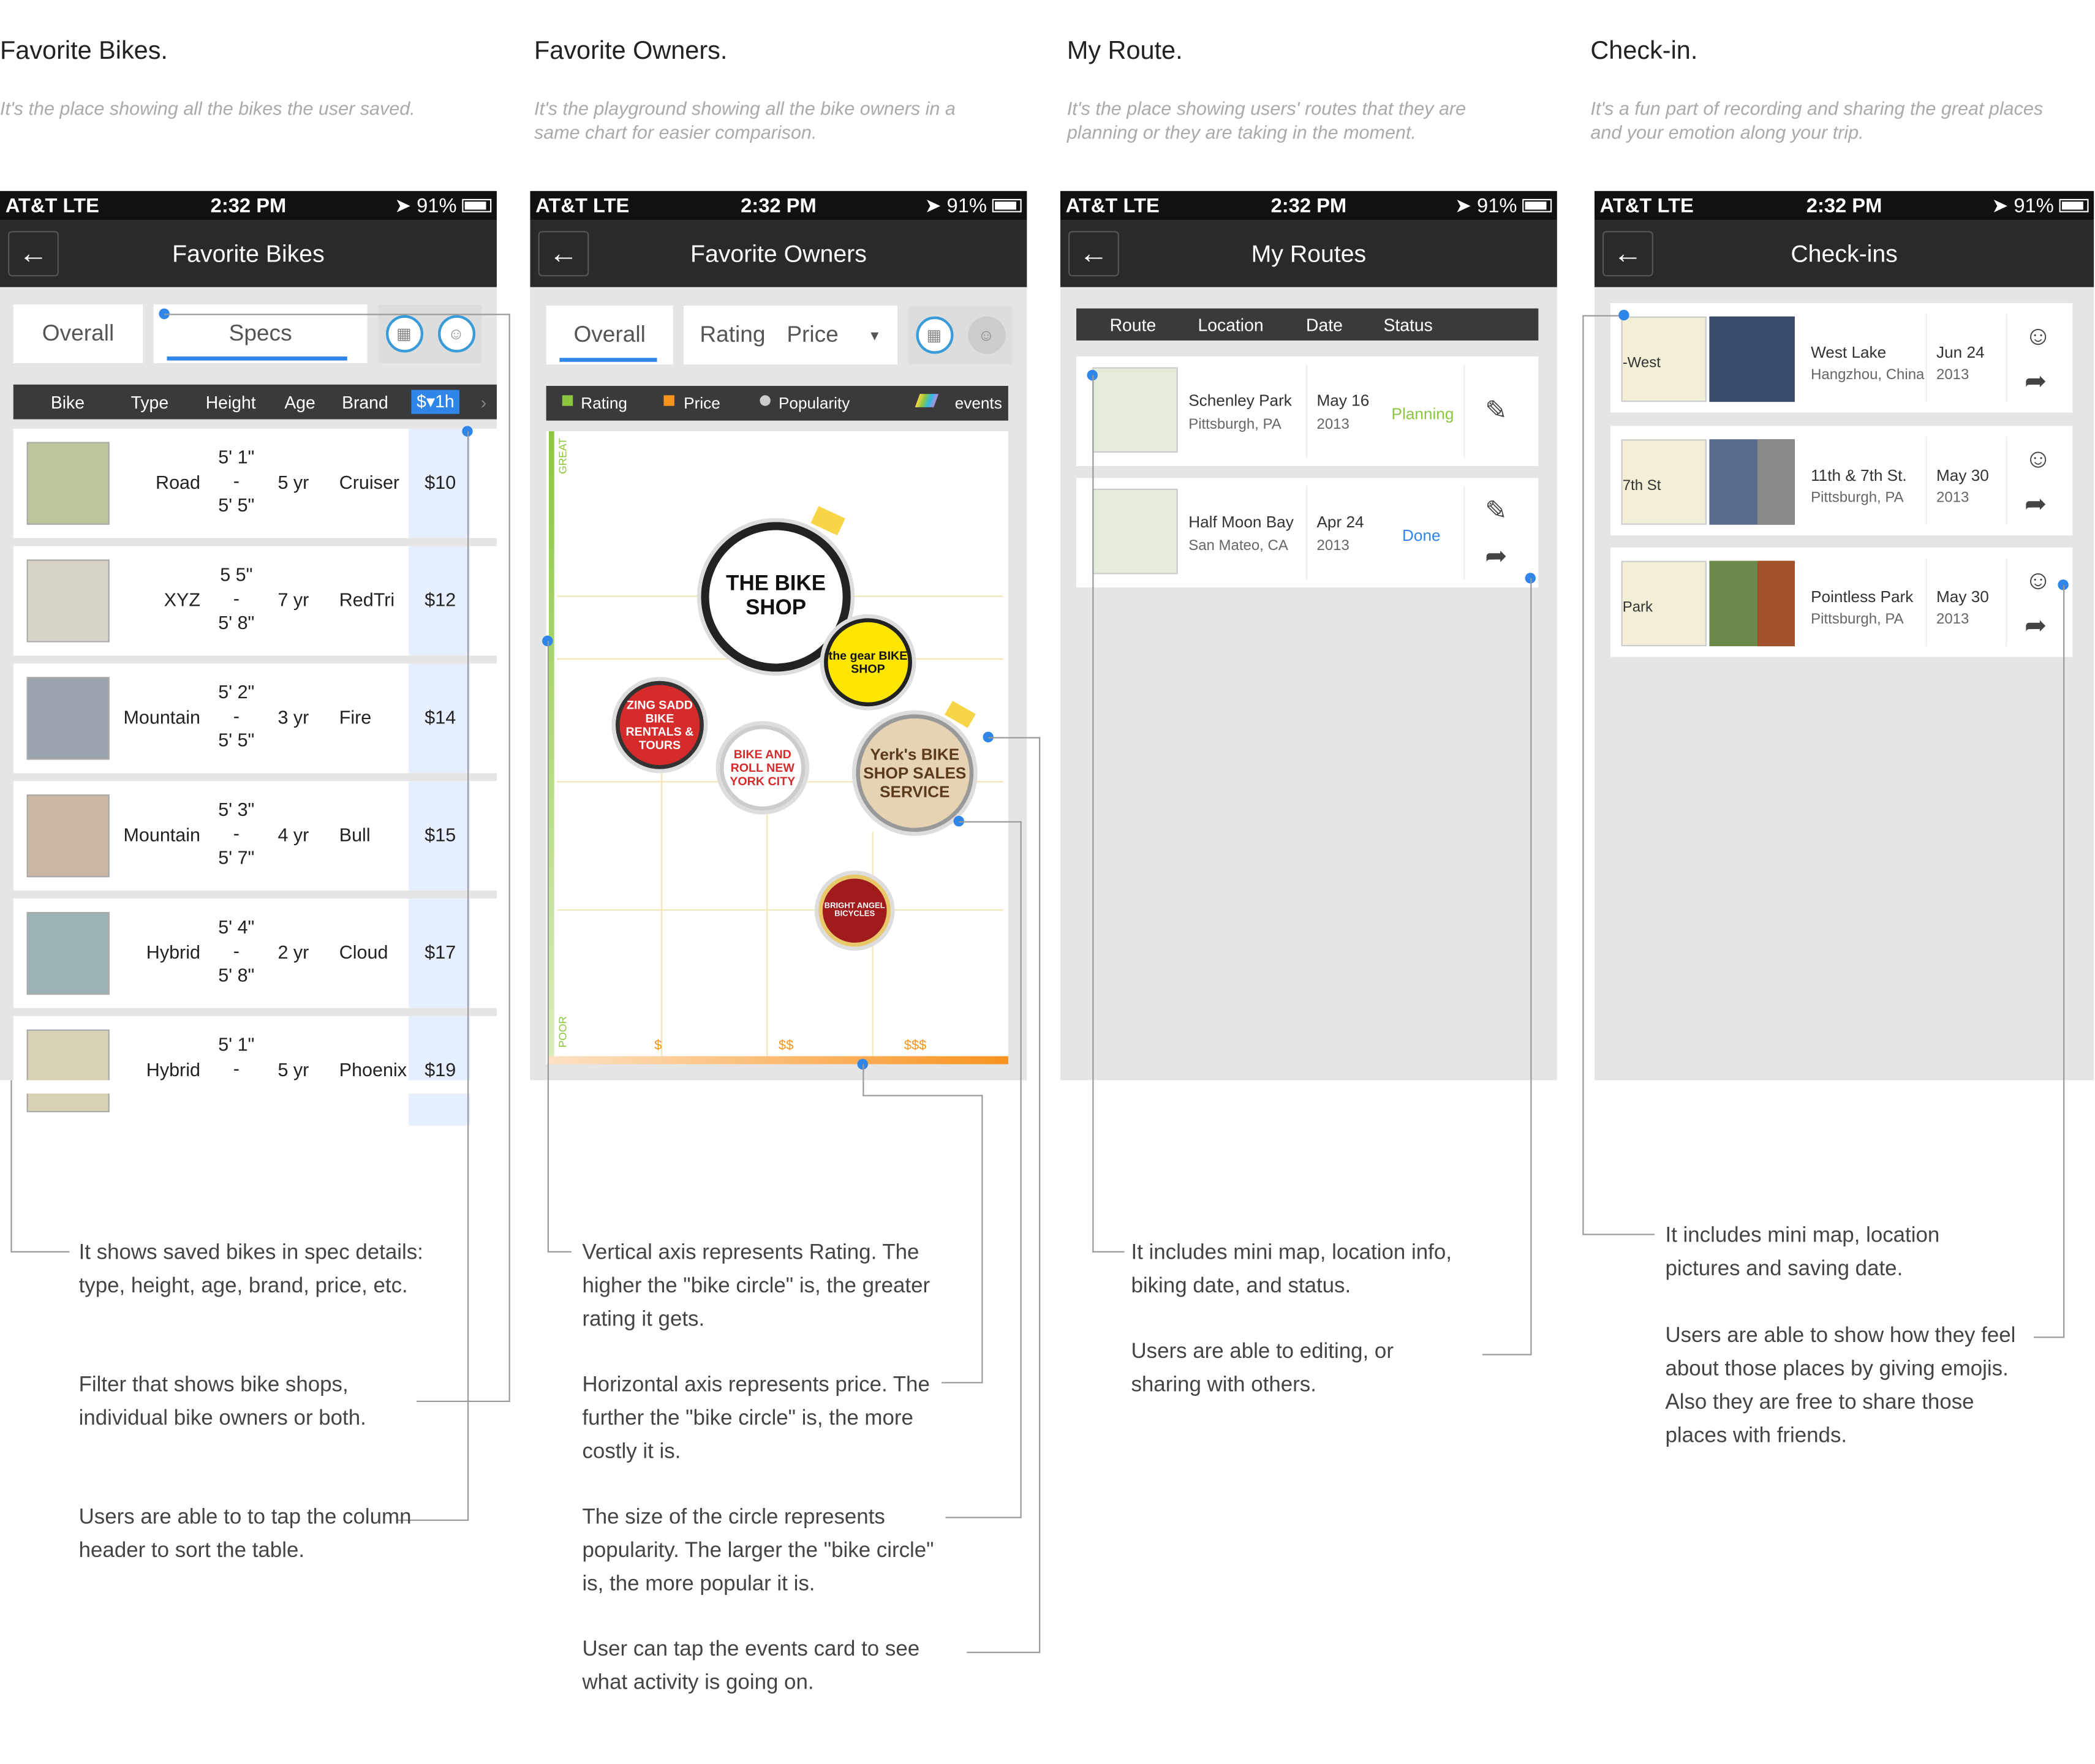  What do you see at coordinates (1124, 51) in the screenshot?
I see `section-title-route: My Route.` at bounding box center [1124, 51].